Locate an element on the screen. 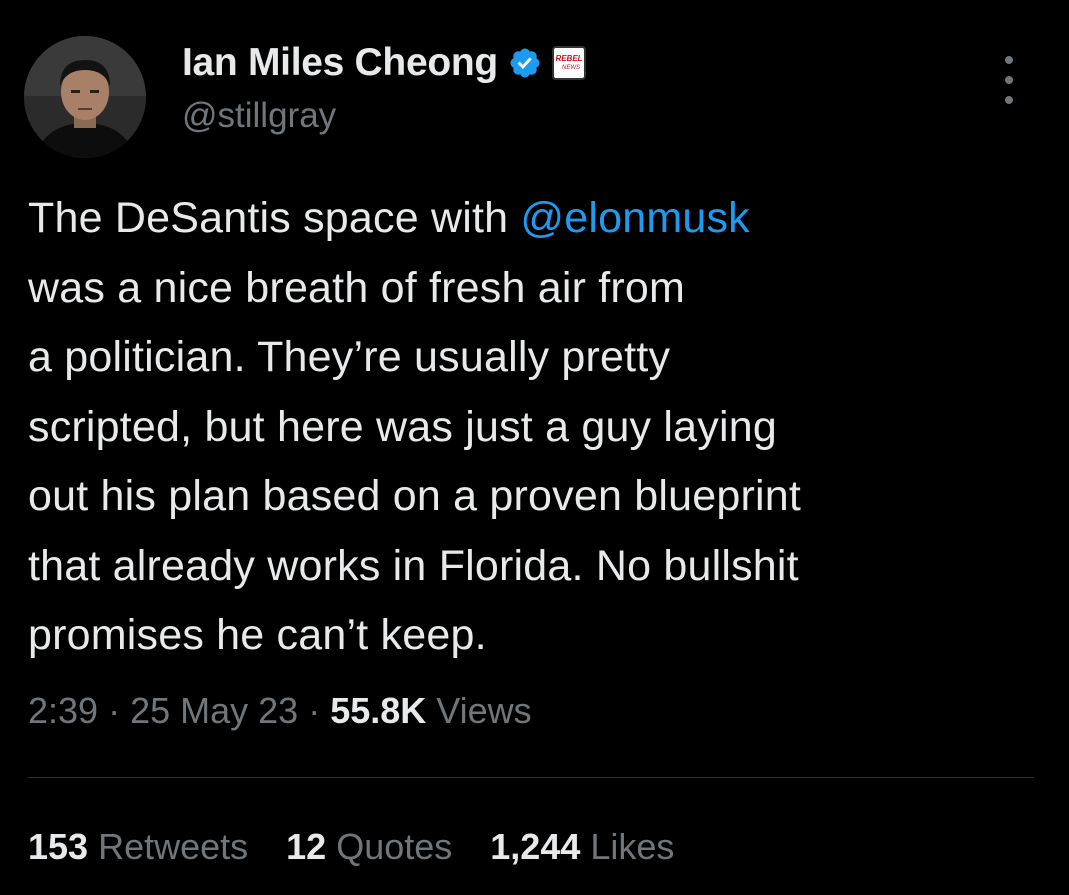 This screenshot has width=1069, height=895. mention-link: @elonmusk is located at coordinates (634, 218).